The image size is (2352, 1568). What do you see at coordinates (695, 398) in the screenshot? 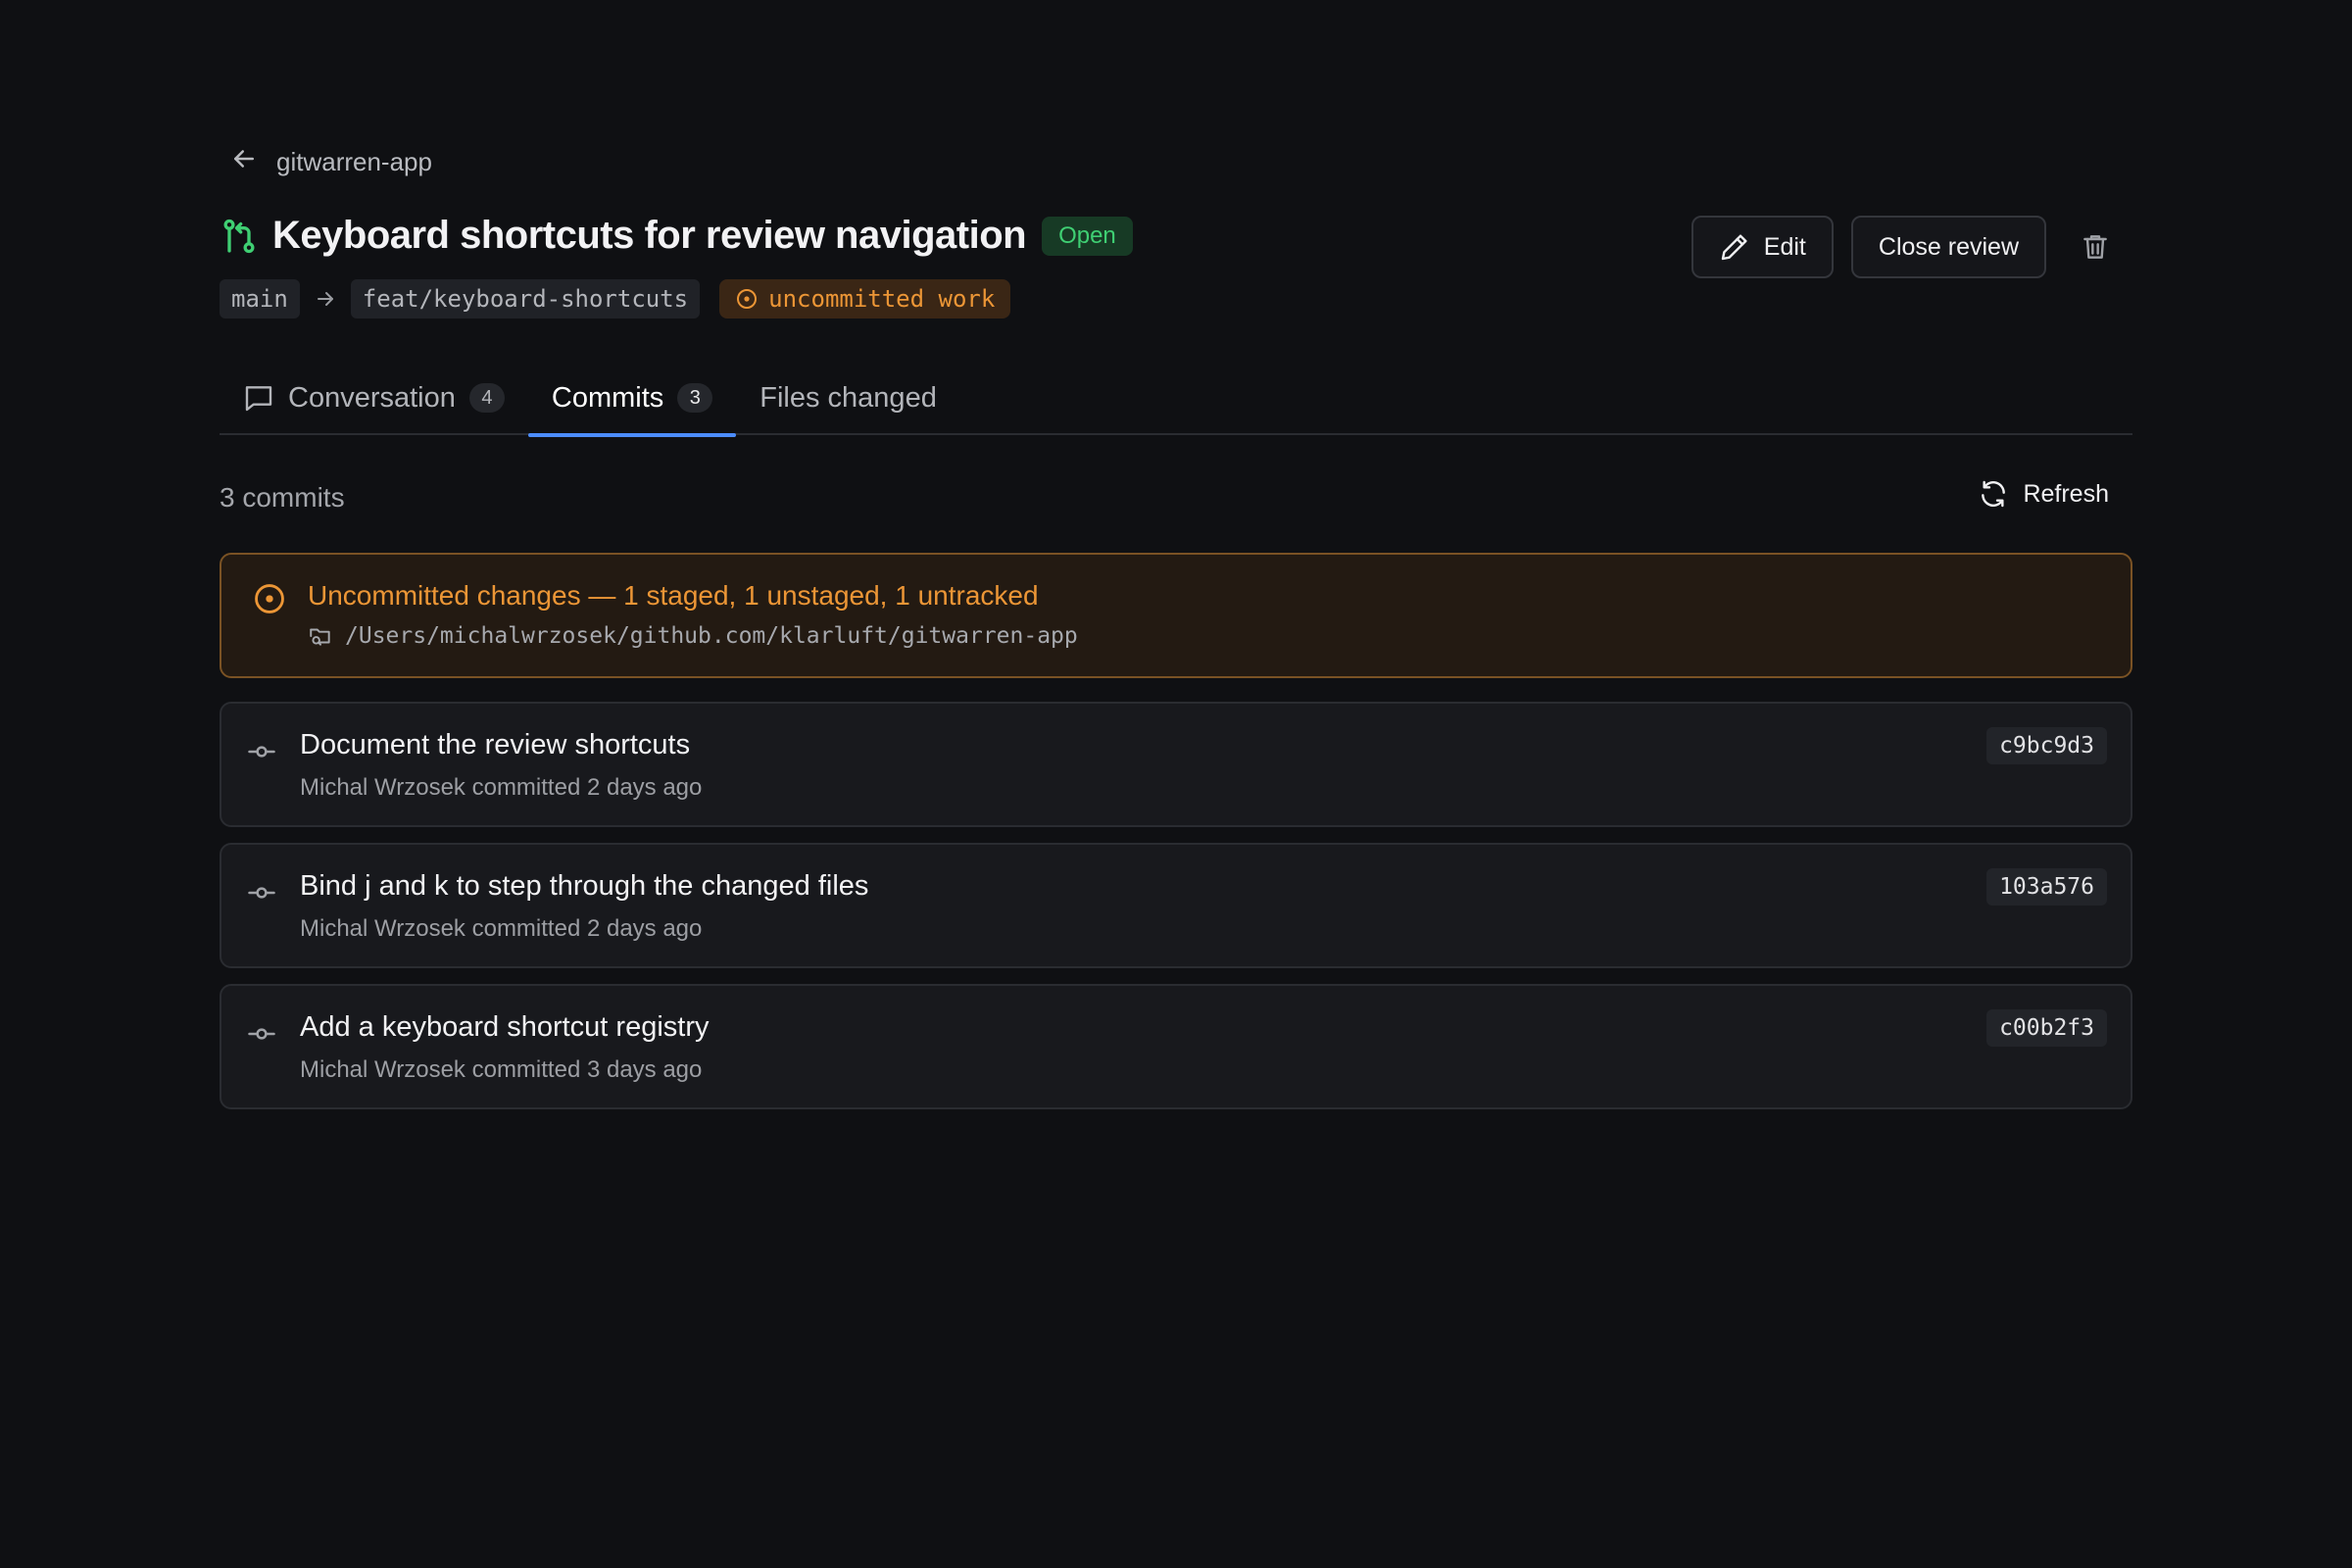
I see `tab-commits-count: 3` at bounding box center [695, 398].